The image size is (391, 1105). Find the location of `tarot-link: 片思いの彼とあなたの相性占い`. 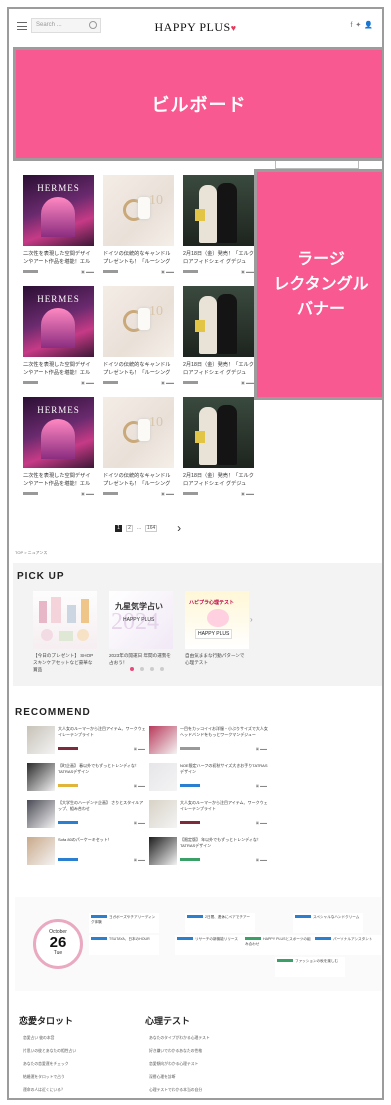

tarot-link: 片思いの彼とあなたの相性占い is located at coordinates (78, 1055).